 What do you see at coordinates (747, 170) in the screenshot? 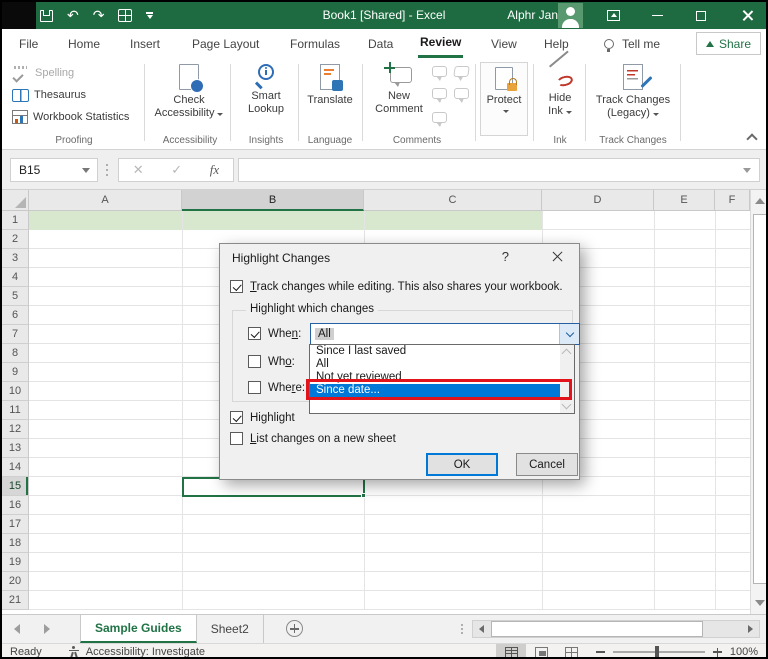
I see `expand-formula-bar-icon` at bounding box center [747, 170].